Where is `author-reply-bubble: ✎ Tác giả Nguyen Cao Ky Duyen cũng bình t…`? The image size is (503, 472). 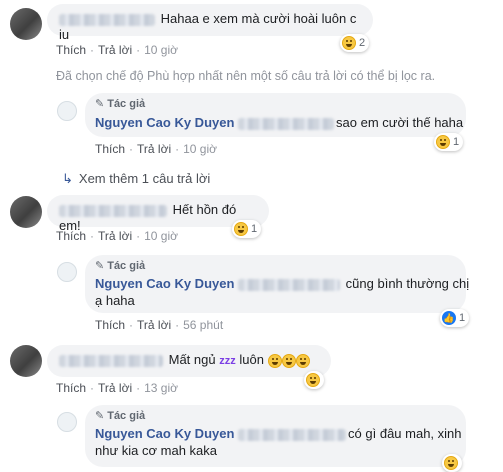
author-reply-bubble: ✎ Tác giả Nguyen Cao Ky Duyen cũng bình t… is located at coordinates (277, 284).